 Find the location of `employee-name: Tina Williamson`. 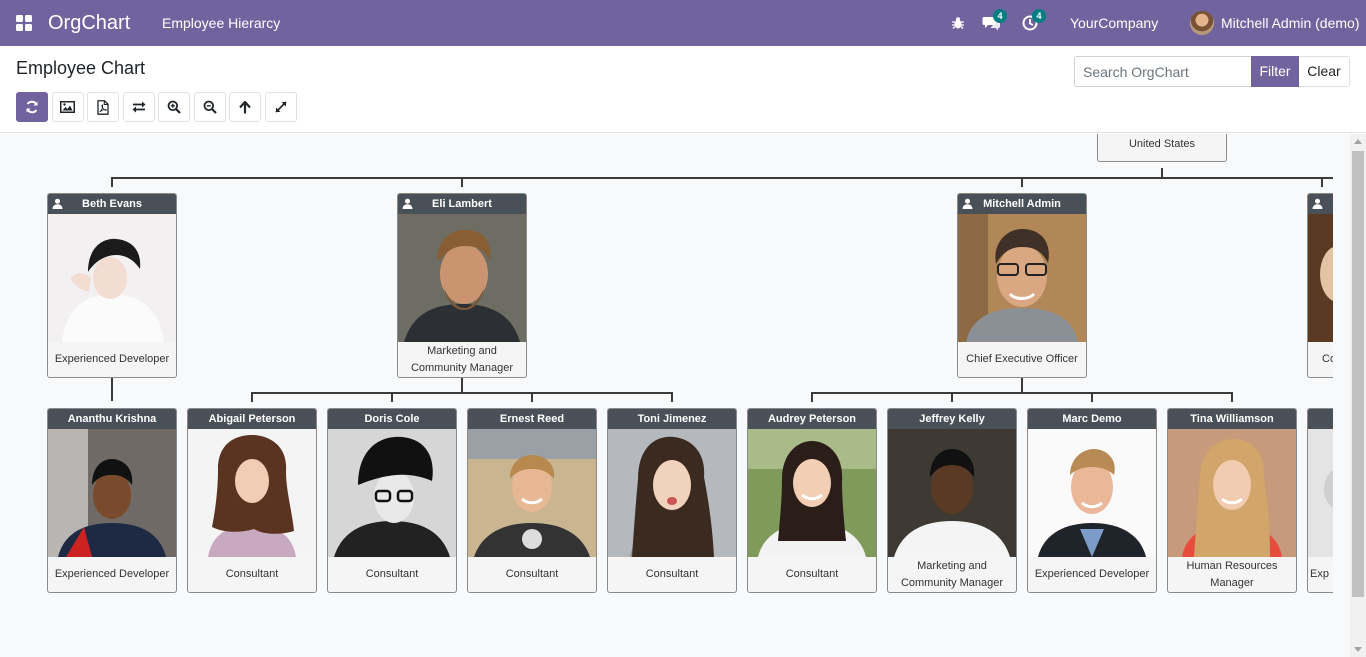

employee-name: Tina Williamson is located at coordinates (1232, 419).